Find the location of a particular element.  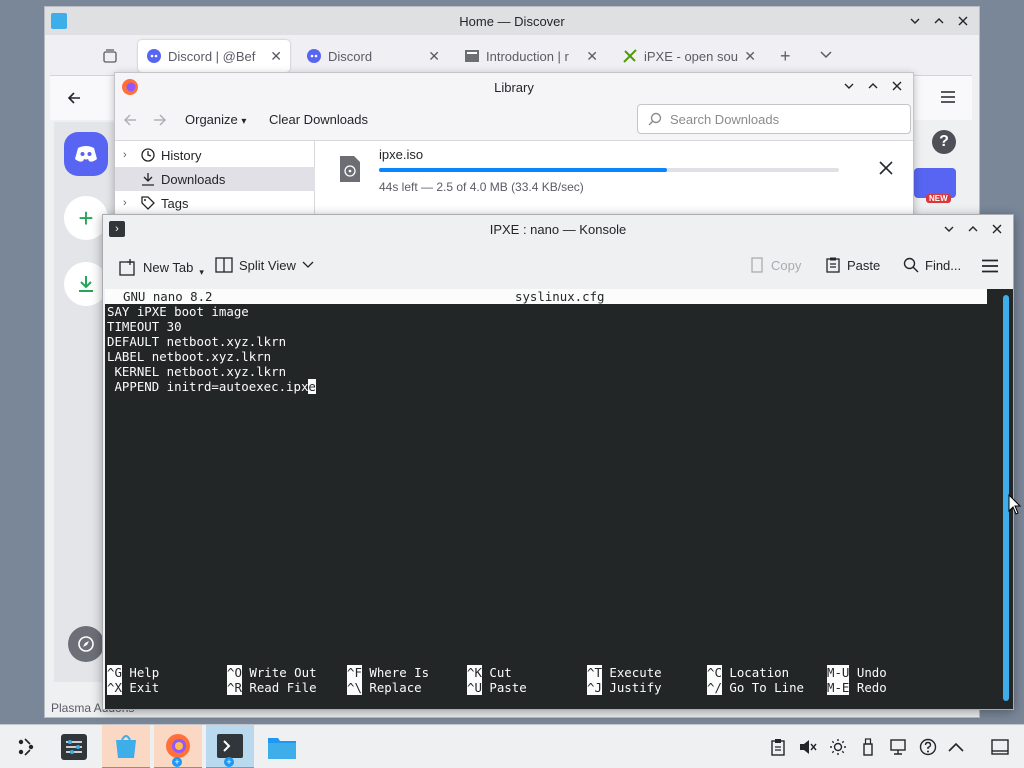

konsole-titlebar: › IPXE : nano — Konsole is located at coordinates (558, 229).